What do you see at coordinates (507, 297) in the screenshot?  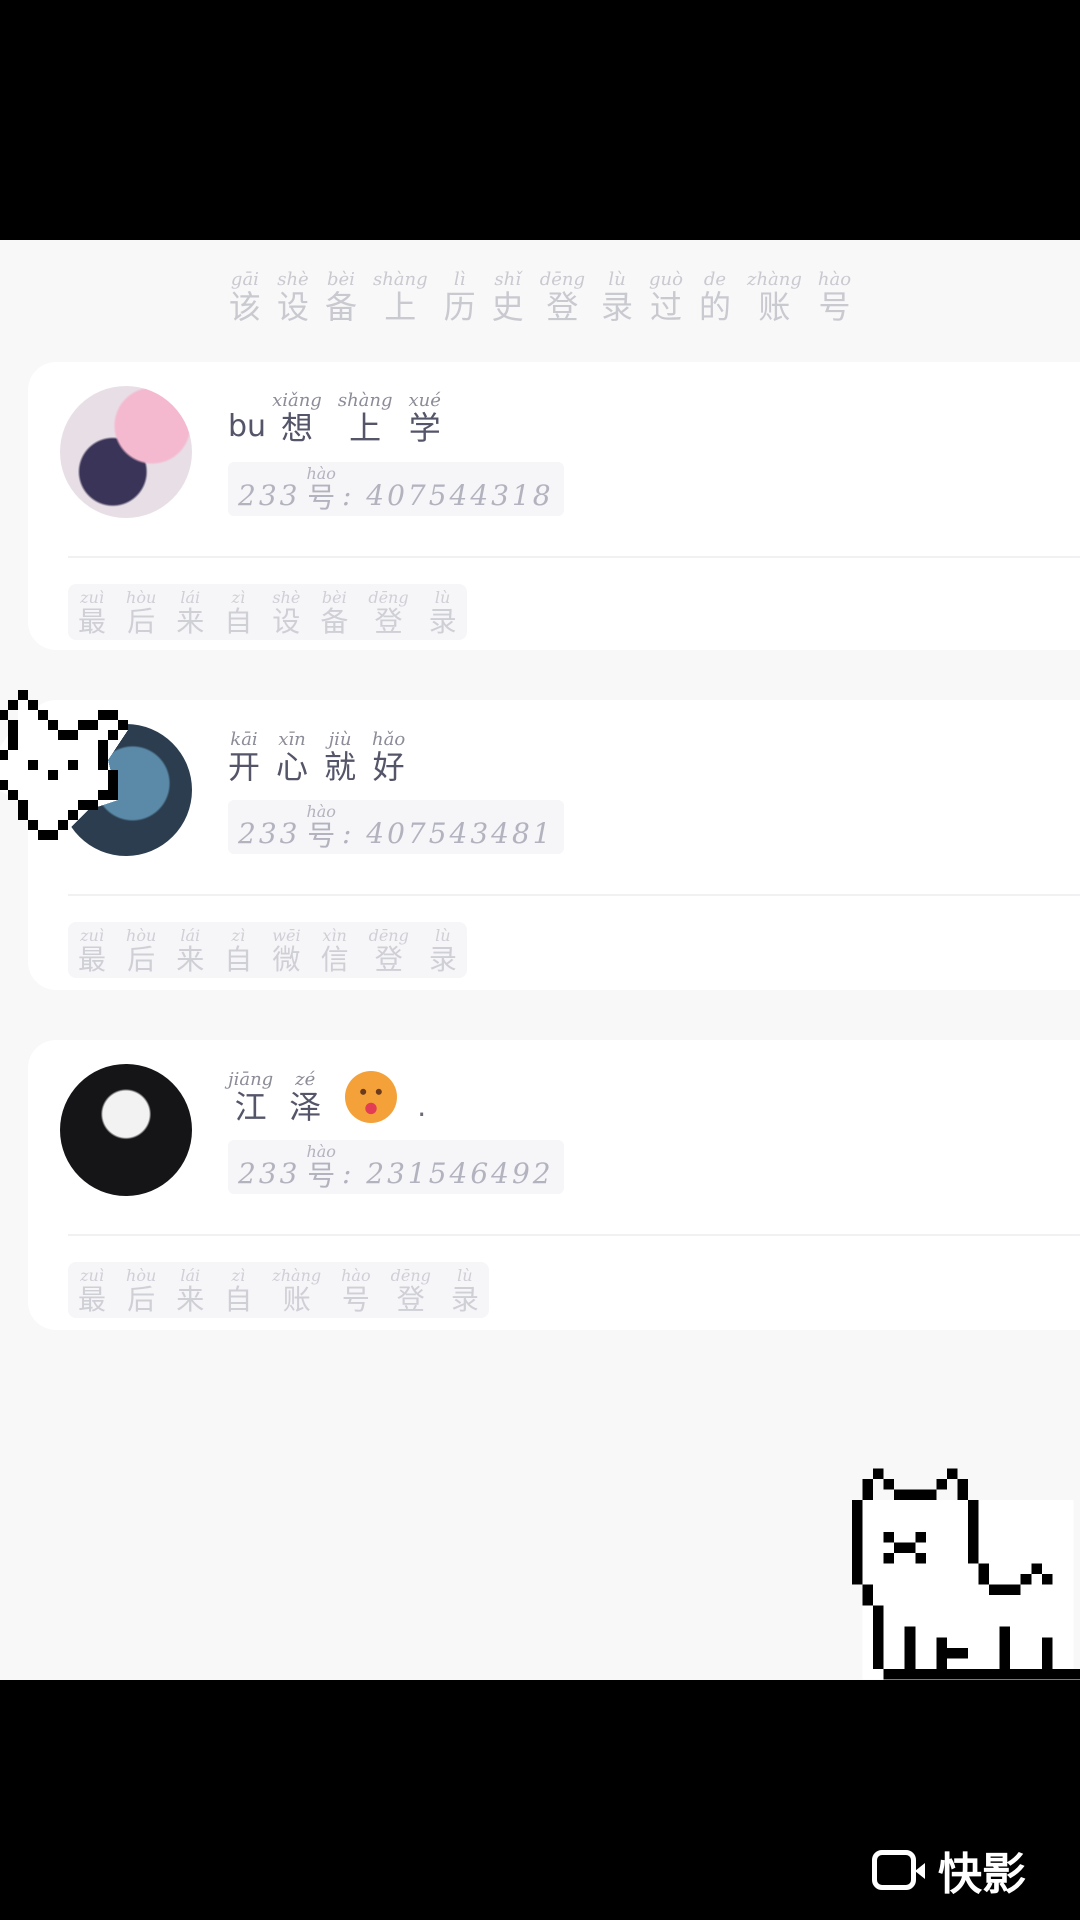 I see `title-char: shǐ 史` at bounding box center [507, 297].